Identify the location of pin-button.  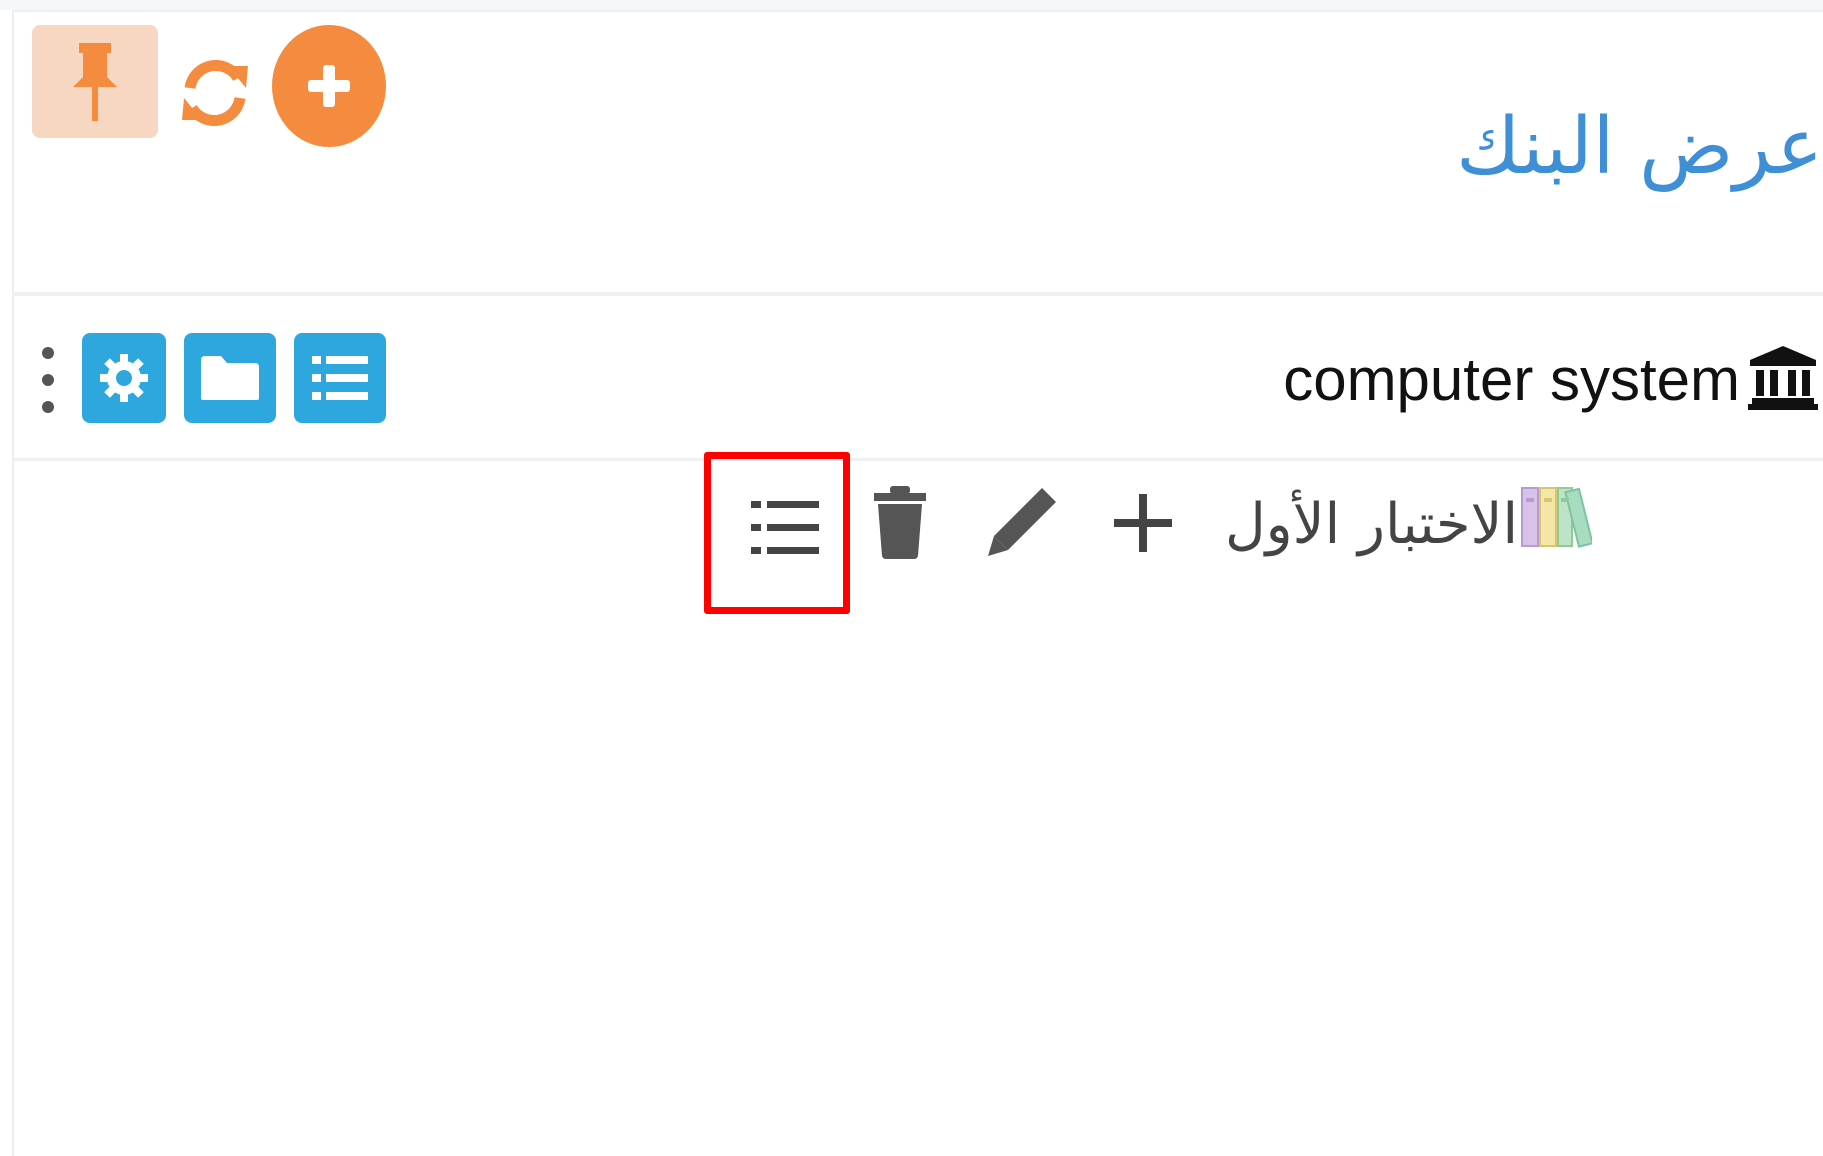
(95, 81).